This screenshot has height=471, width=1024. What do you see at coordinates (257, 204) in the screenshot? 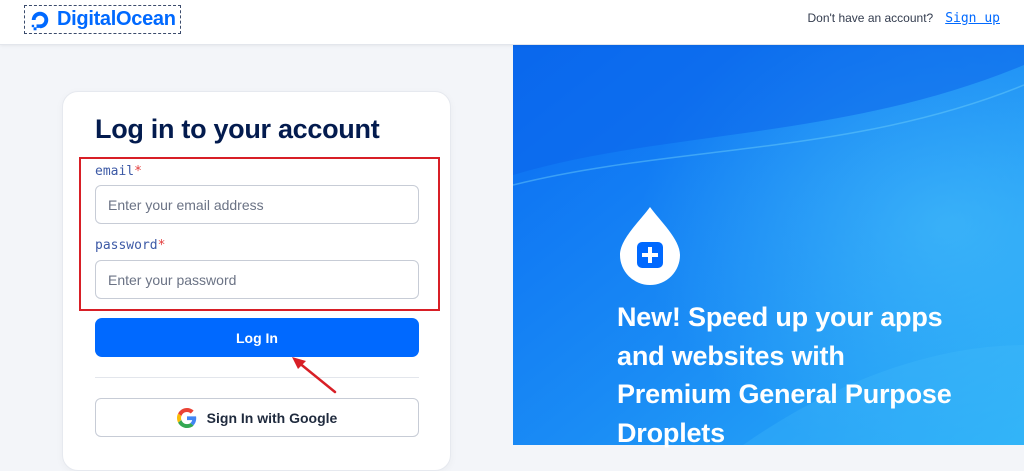
I see `email-field` at bounding box center [257, 204].